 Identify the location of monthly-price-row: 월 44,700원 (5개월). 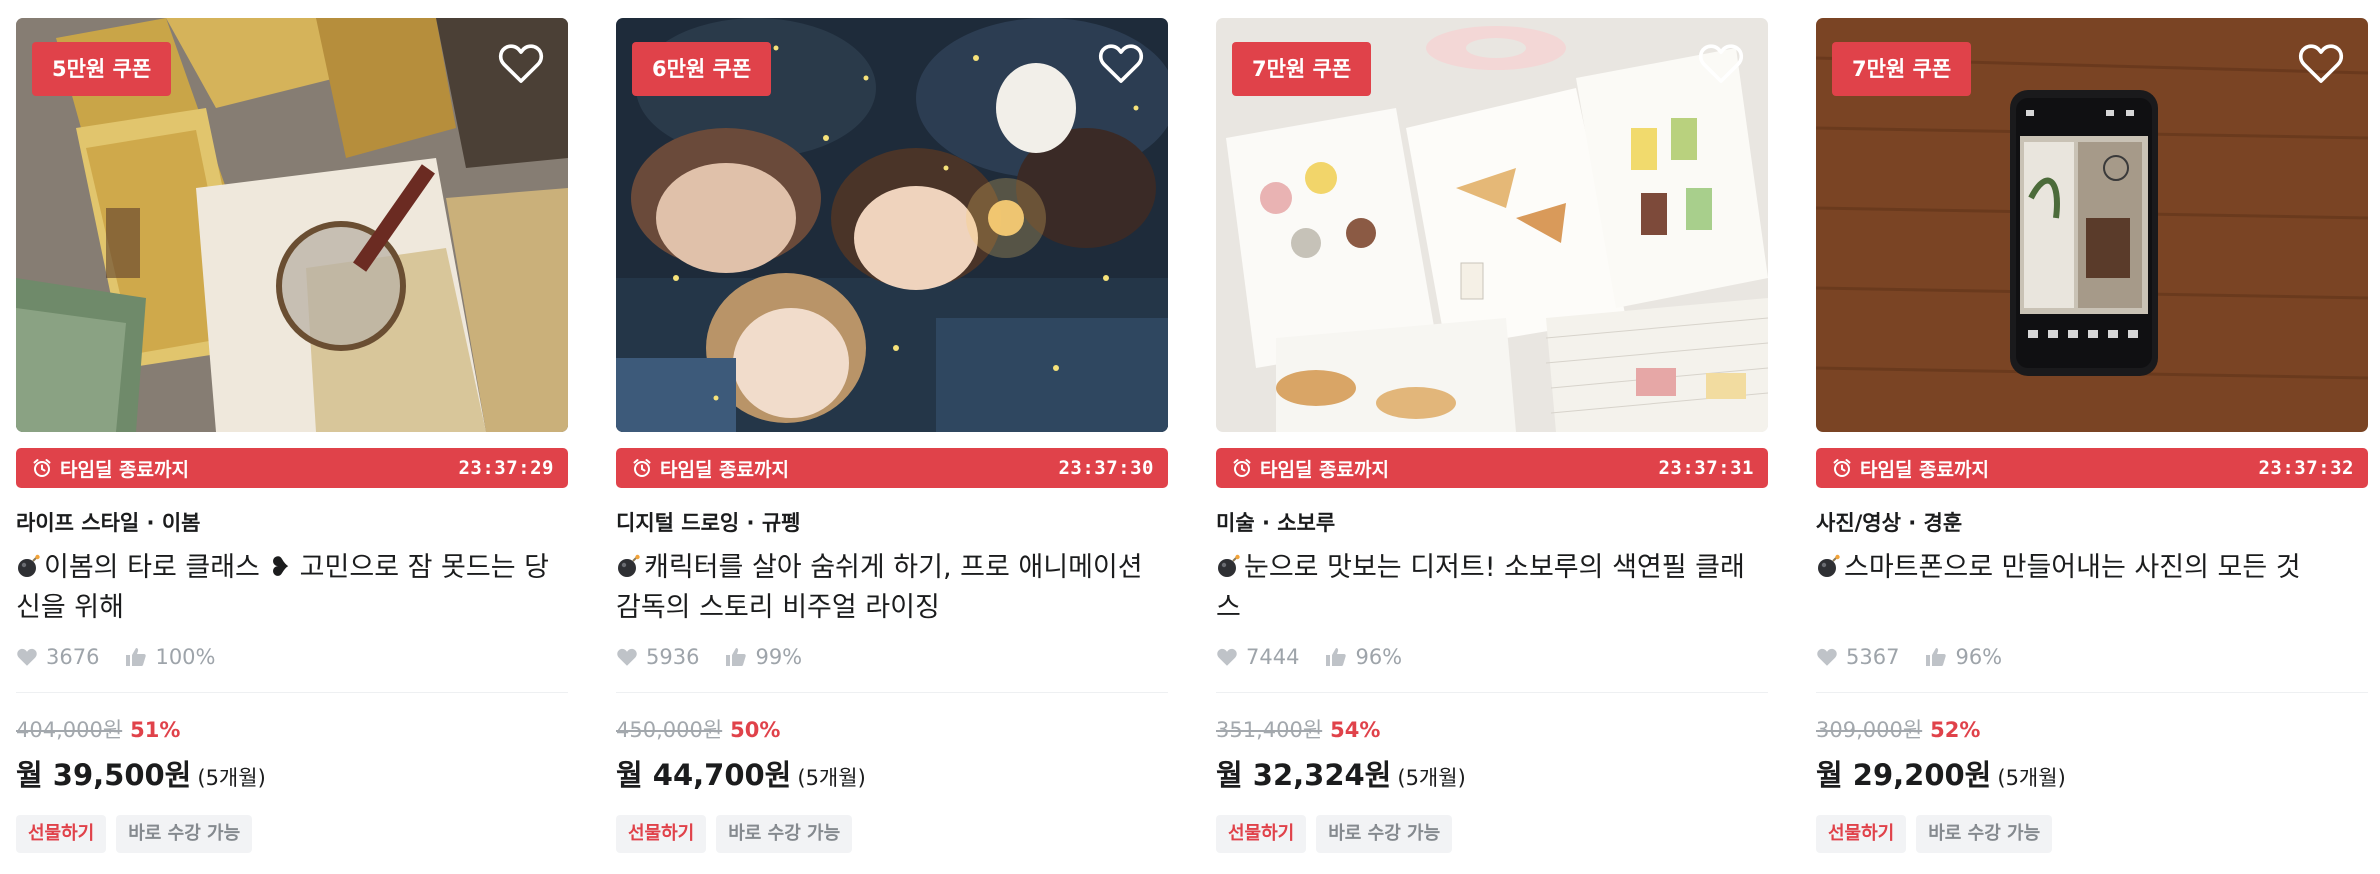
(892, 775).